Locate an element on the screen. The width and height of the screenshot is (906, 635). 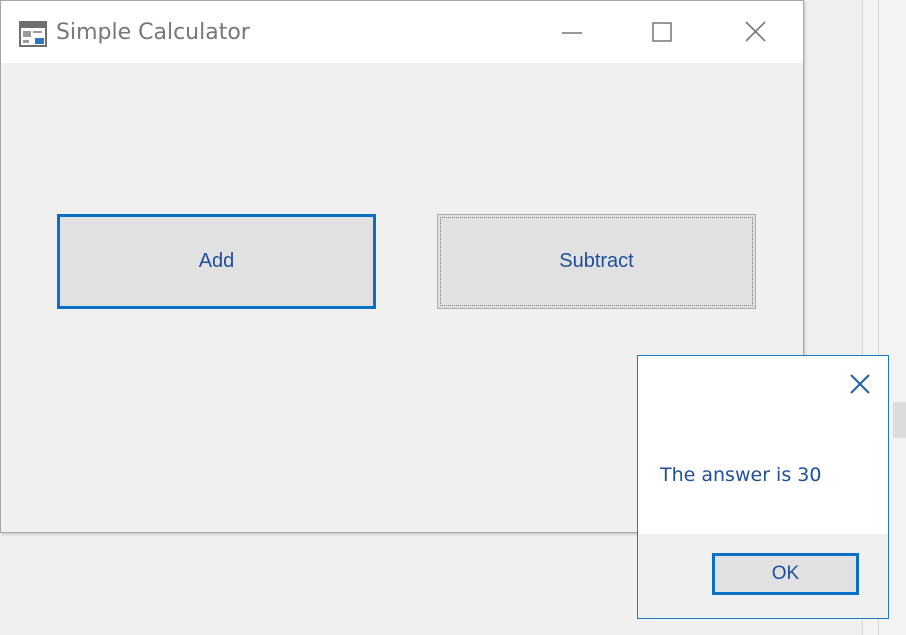
maximize-button is located at coordinates (662, 33).